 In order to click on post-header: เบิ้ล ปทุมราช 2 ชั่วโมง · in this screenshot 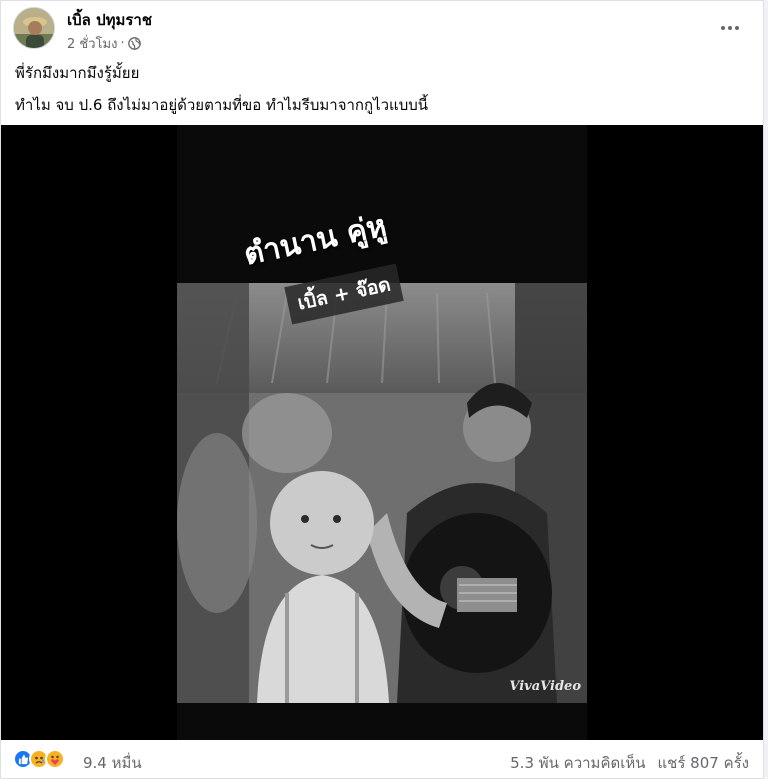, I will do `click(382, 30)`.